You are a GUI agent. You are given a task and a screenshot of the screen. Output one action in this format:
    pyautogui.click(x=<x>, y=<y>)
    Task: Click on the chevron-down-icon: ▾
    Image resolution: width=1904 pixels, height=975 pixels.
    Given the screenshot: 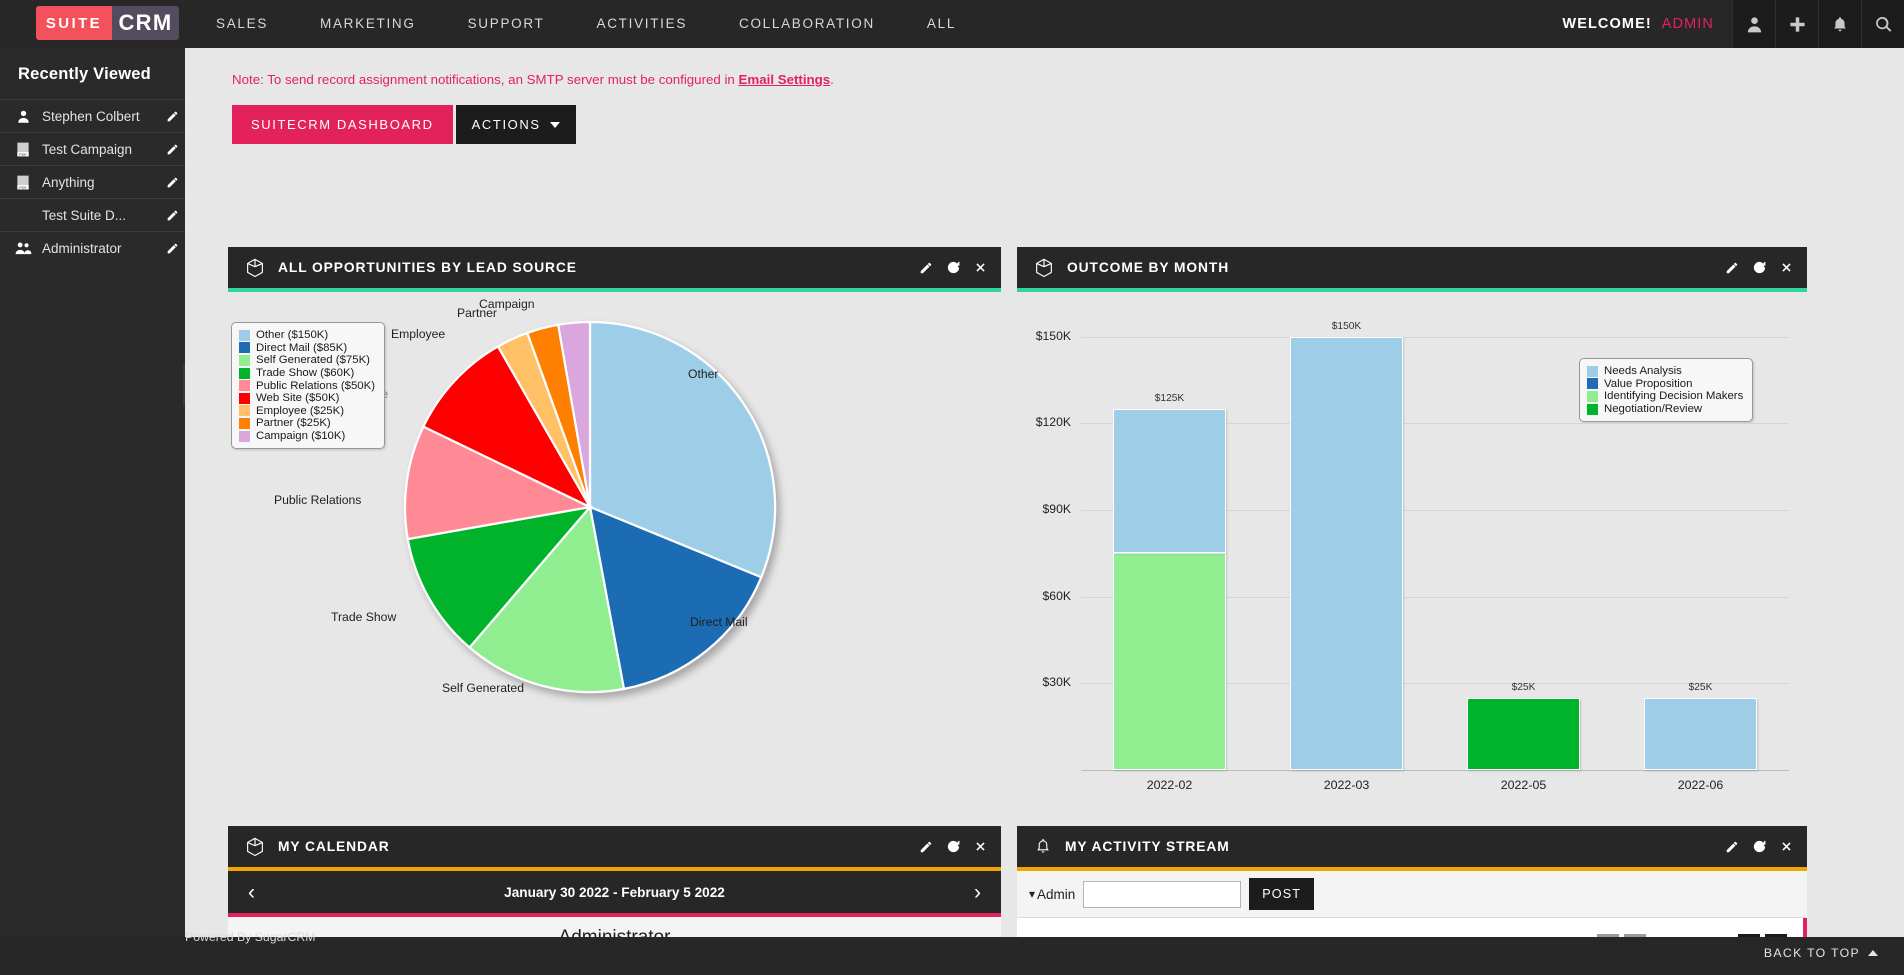 What is the action you would take?
    pyautogui.click(x=1032, y=894)
    